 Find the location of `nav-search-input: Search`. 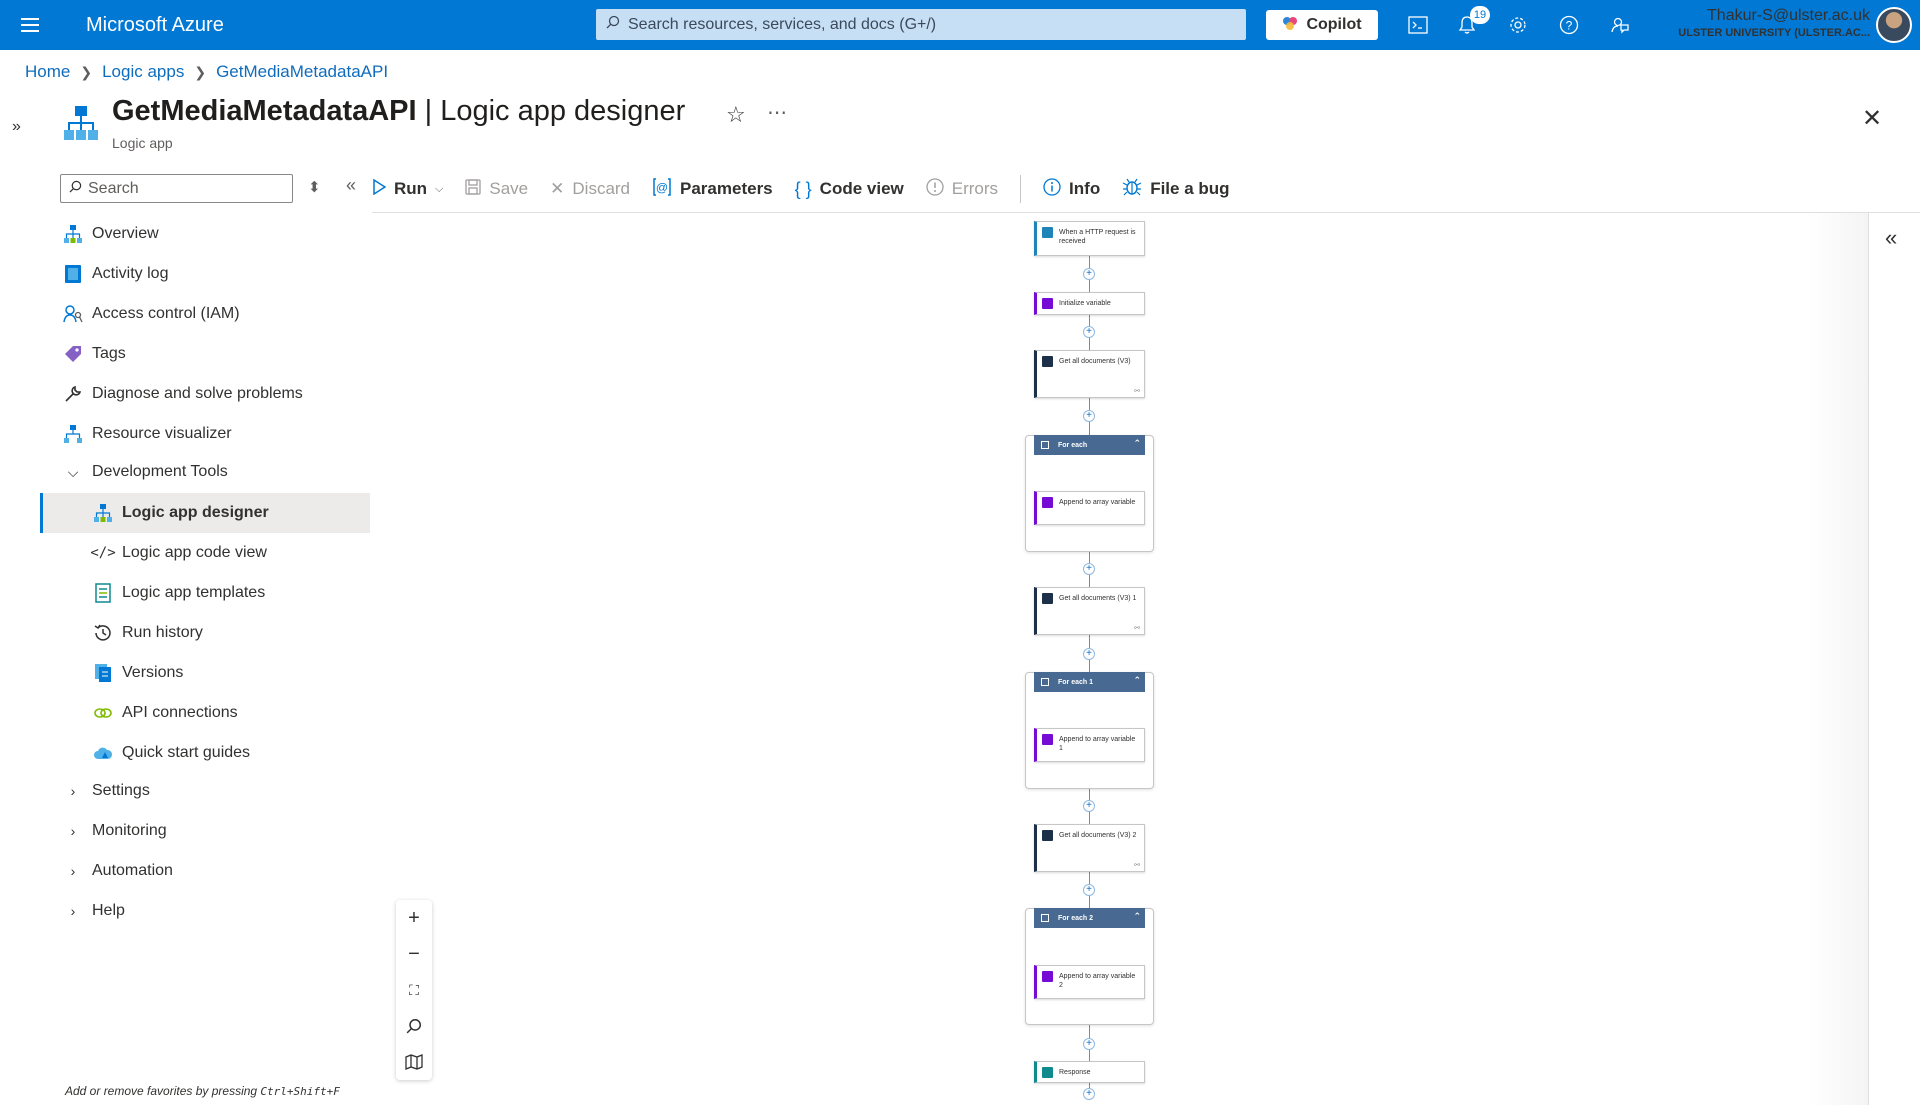

nav-search-input: Search is located at coordinates (176, 188).